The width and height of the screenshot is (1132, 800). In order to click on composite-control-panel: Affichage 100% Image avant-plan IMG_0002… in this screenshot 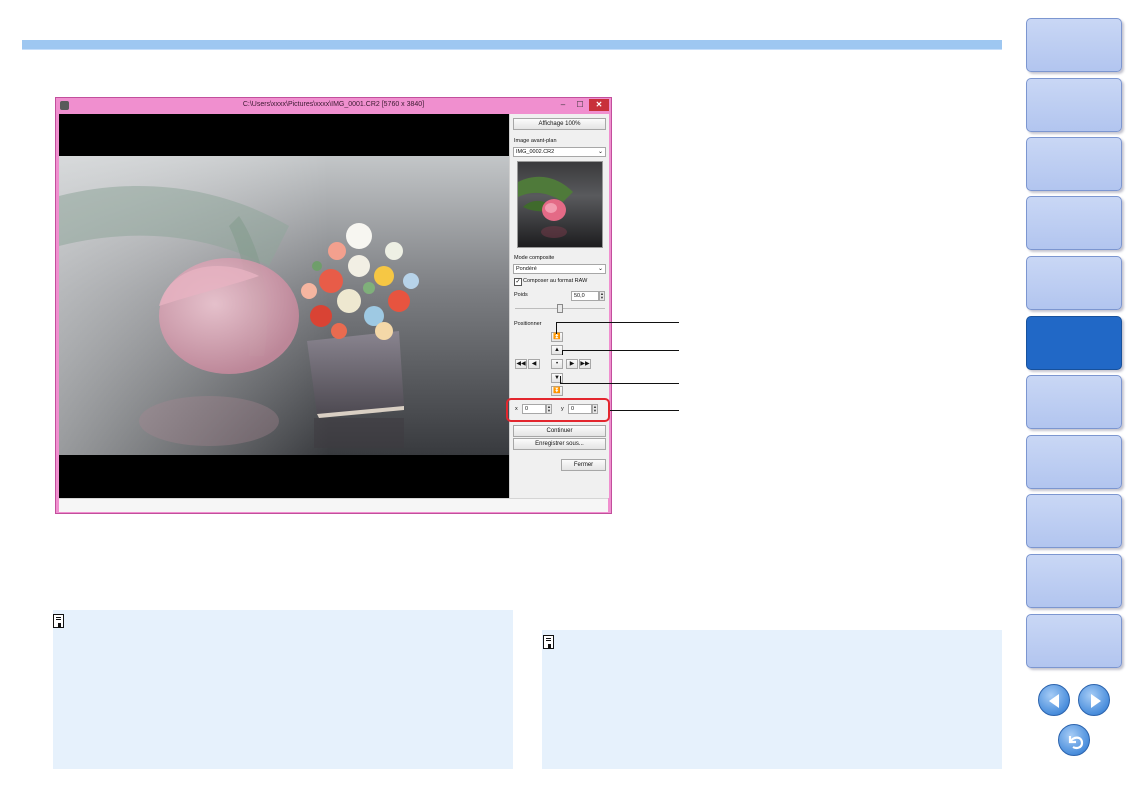, I will do `click(559, 306)`.